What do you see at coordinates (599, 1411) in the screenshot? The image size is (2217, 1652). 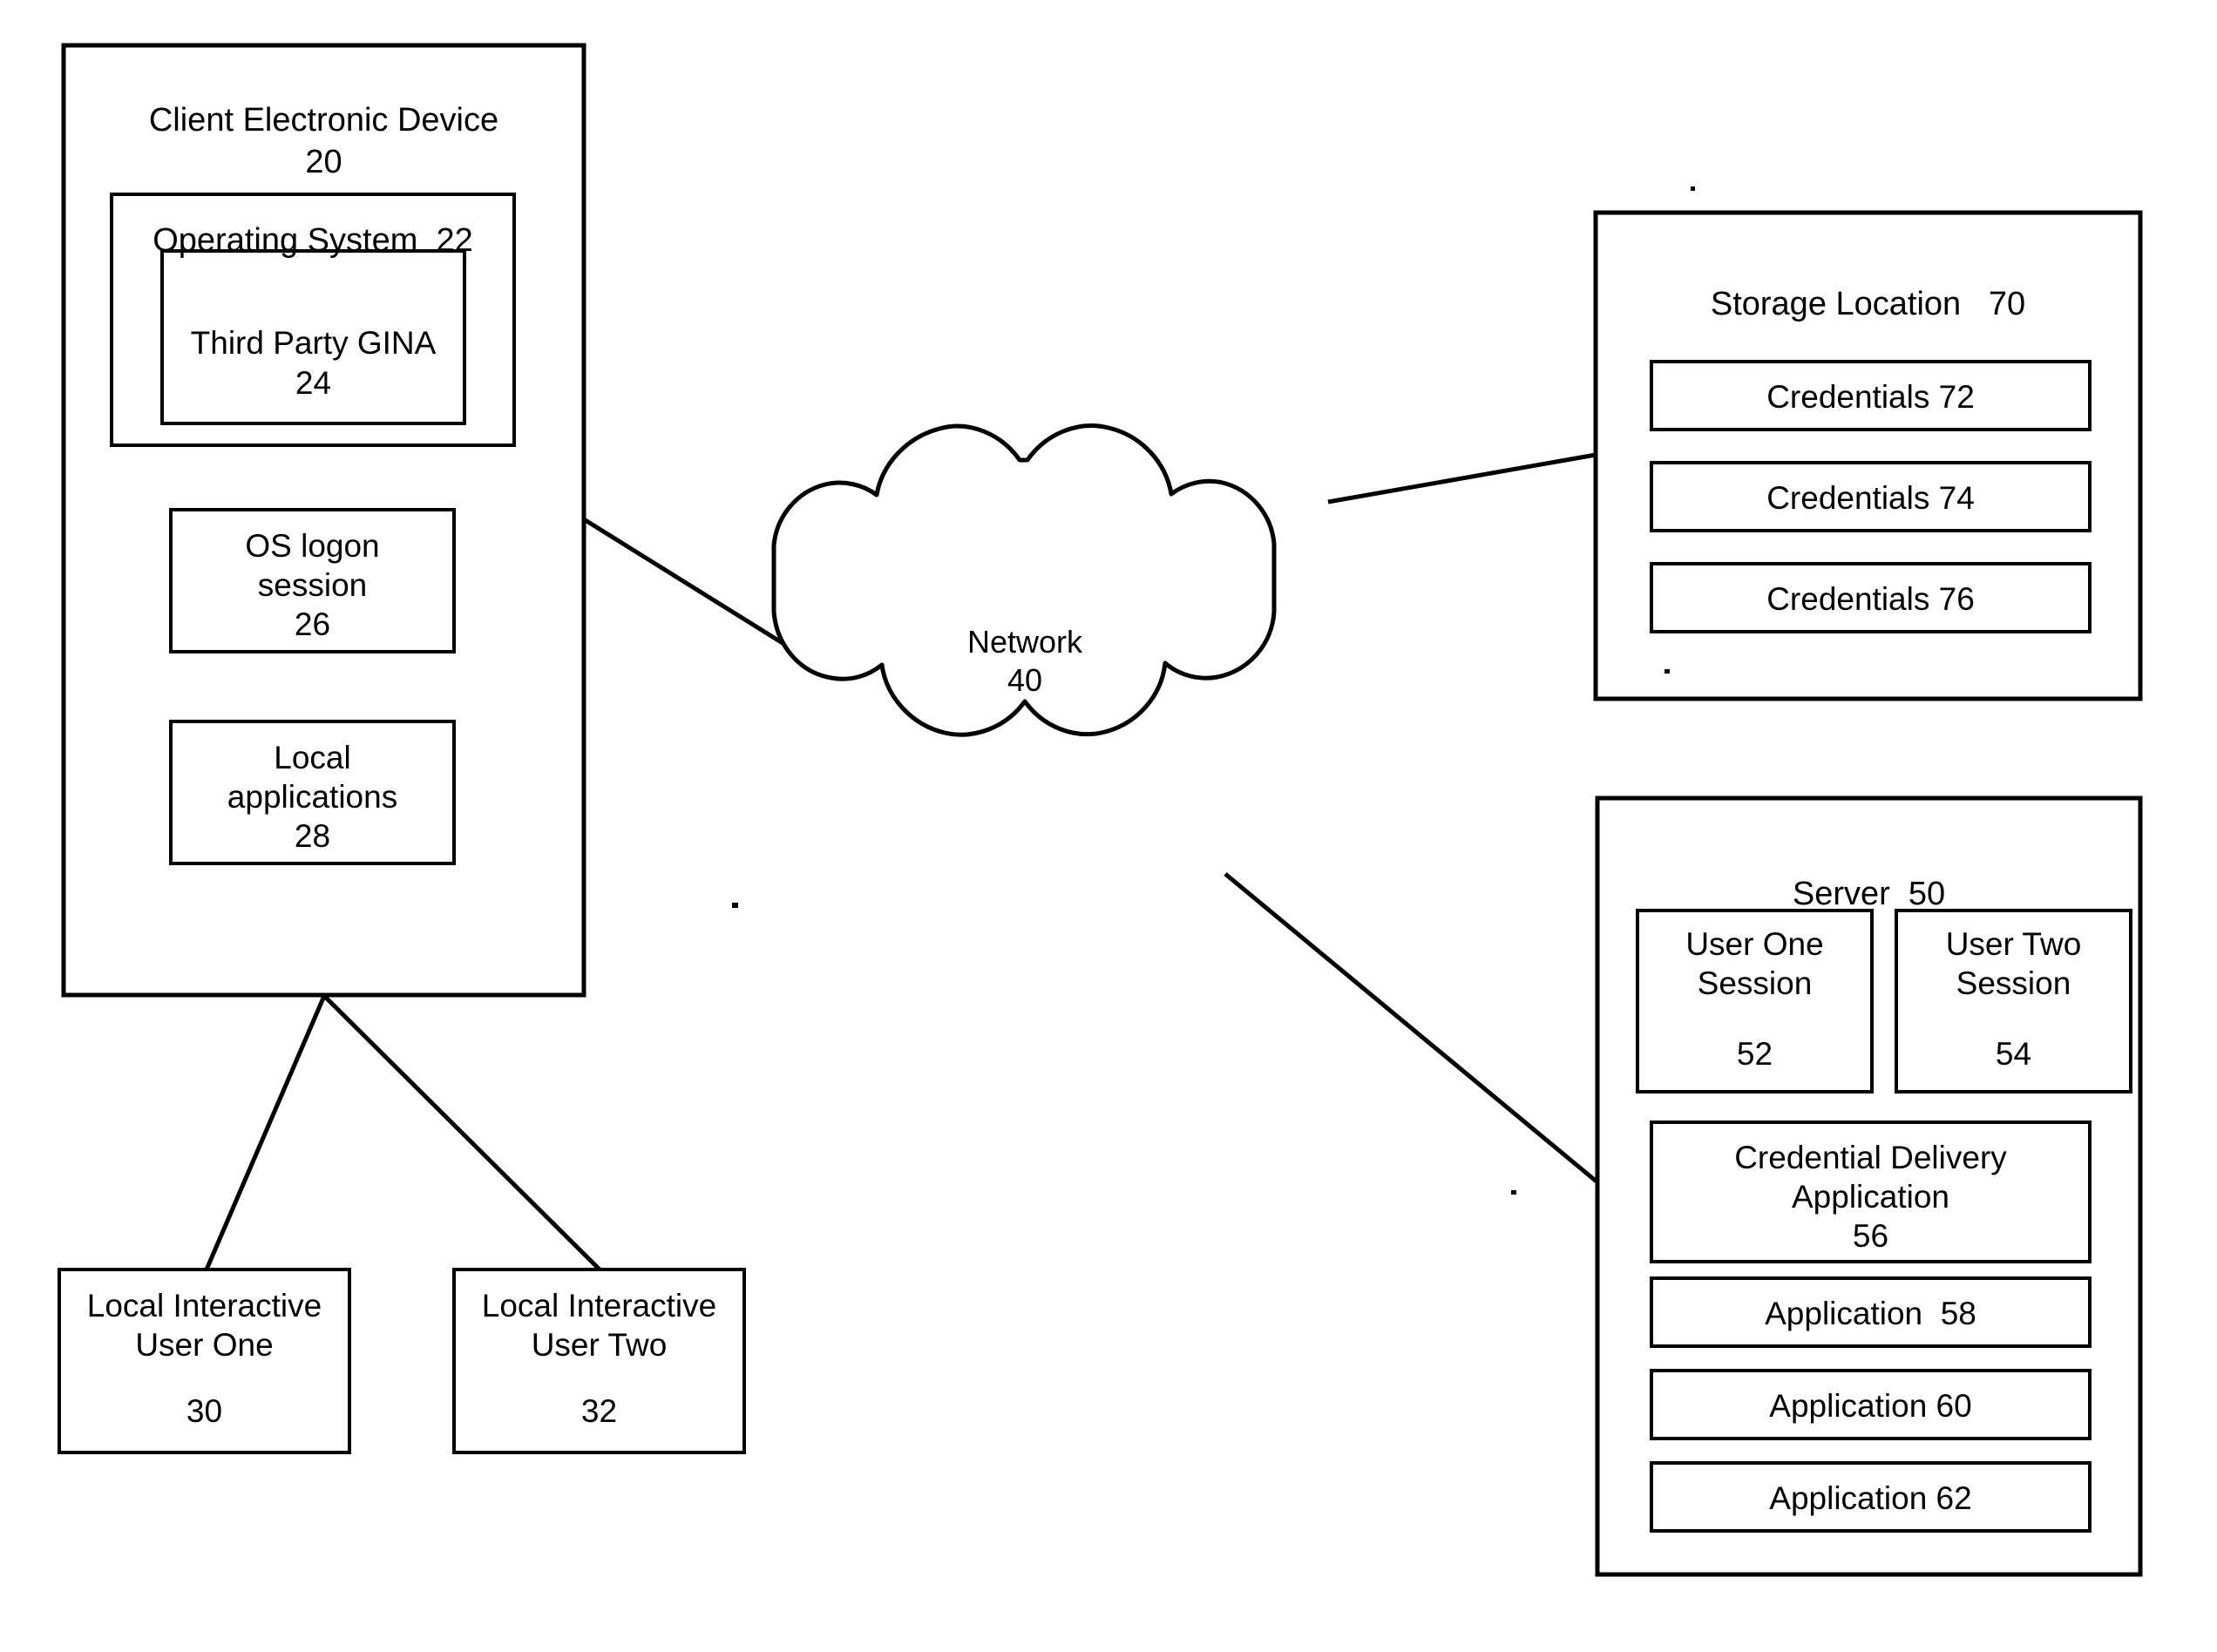 I see `local-user-two-ref: 32` at bounding box center [599, 1411].